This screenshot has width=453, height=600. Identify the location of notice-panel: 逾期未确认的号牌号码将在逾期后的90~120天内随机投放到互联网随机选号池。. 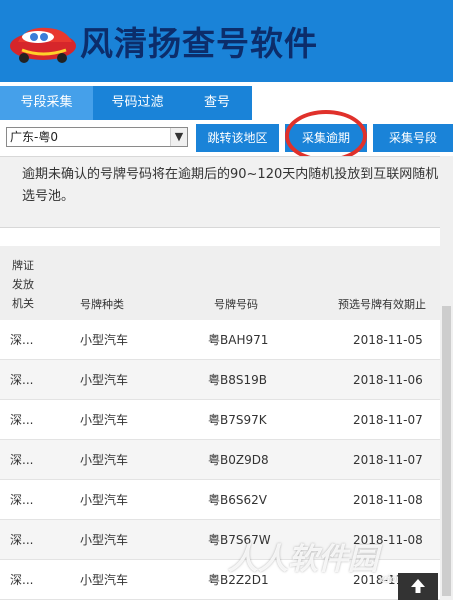
(226, 192).